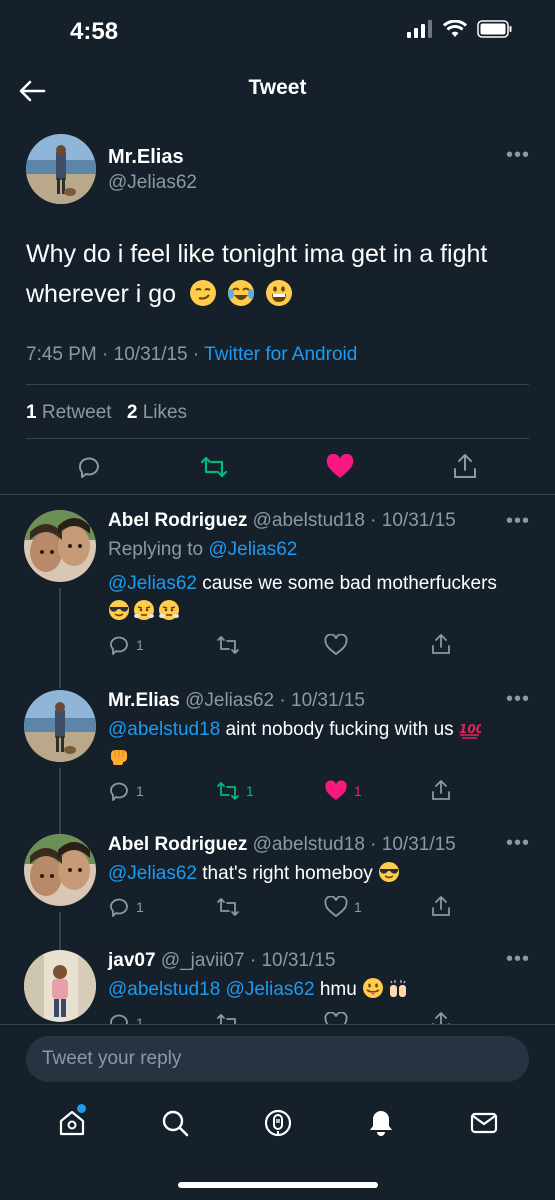 This screenshot has width=555, height=1200. I want to click on reply-text-content: aint nobody fucking with us, so click(339, 729).